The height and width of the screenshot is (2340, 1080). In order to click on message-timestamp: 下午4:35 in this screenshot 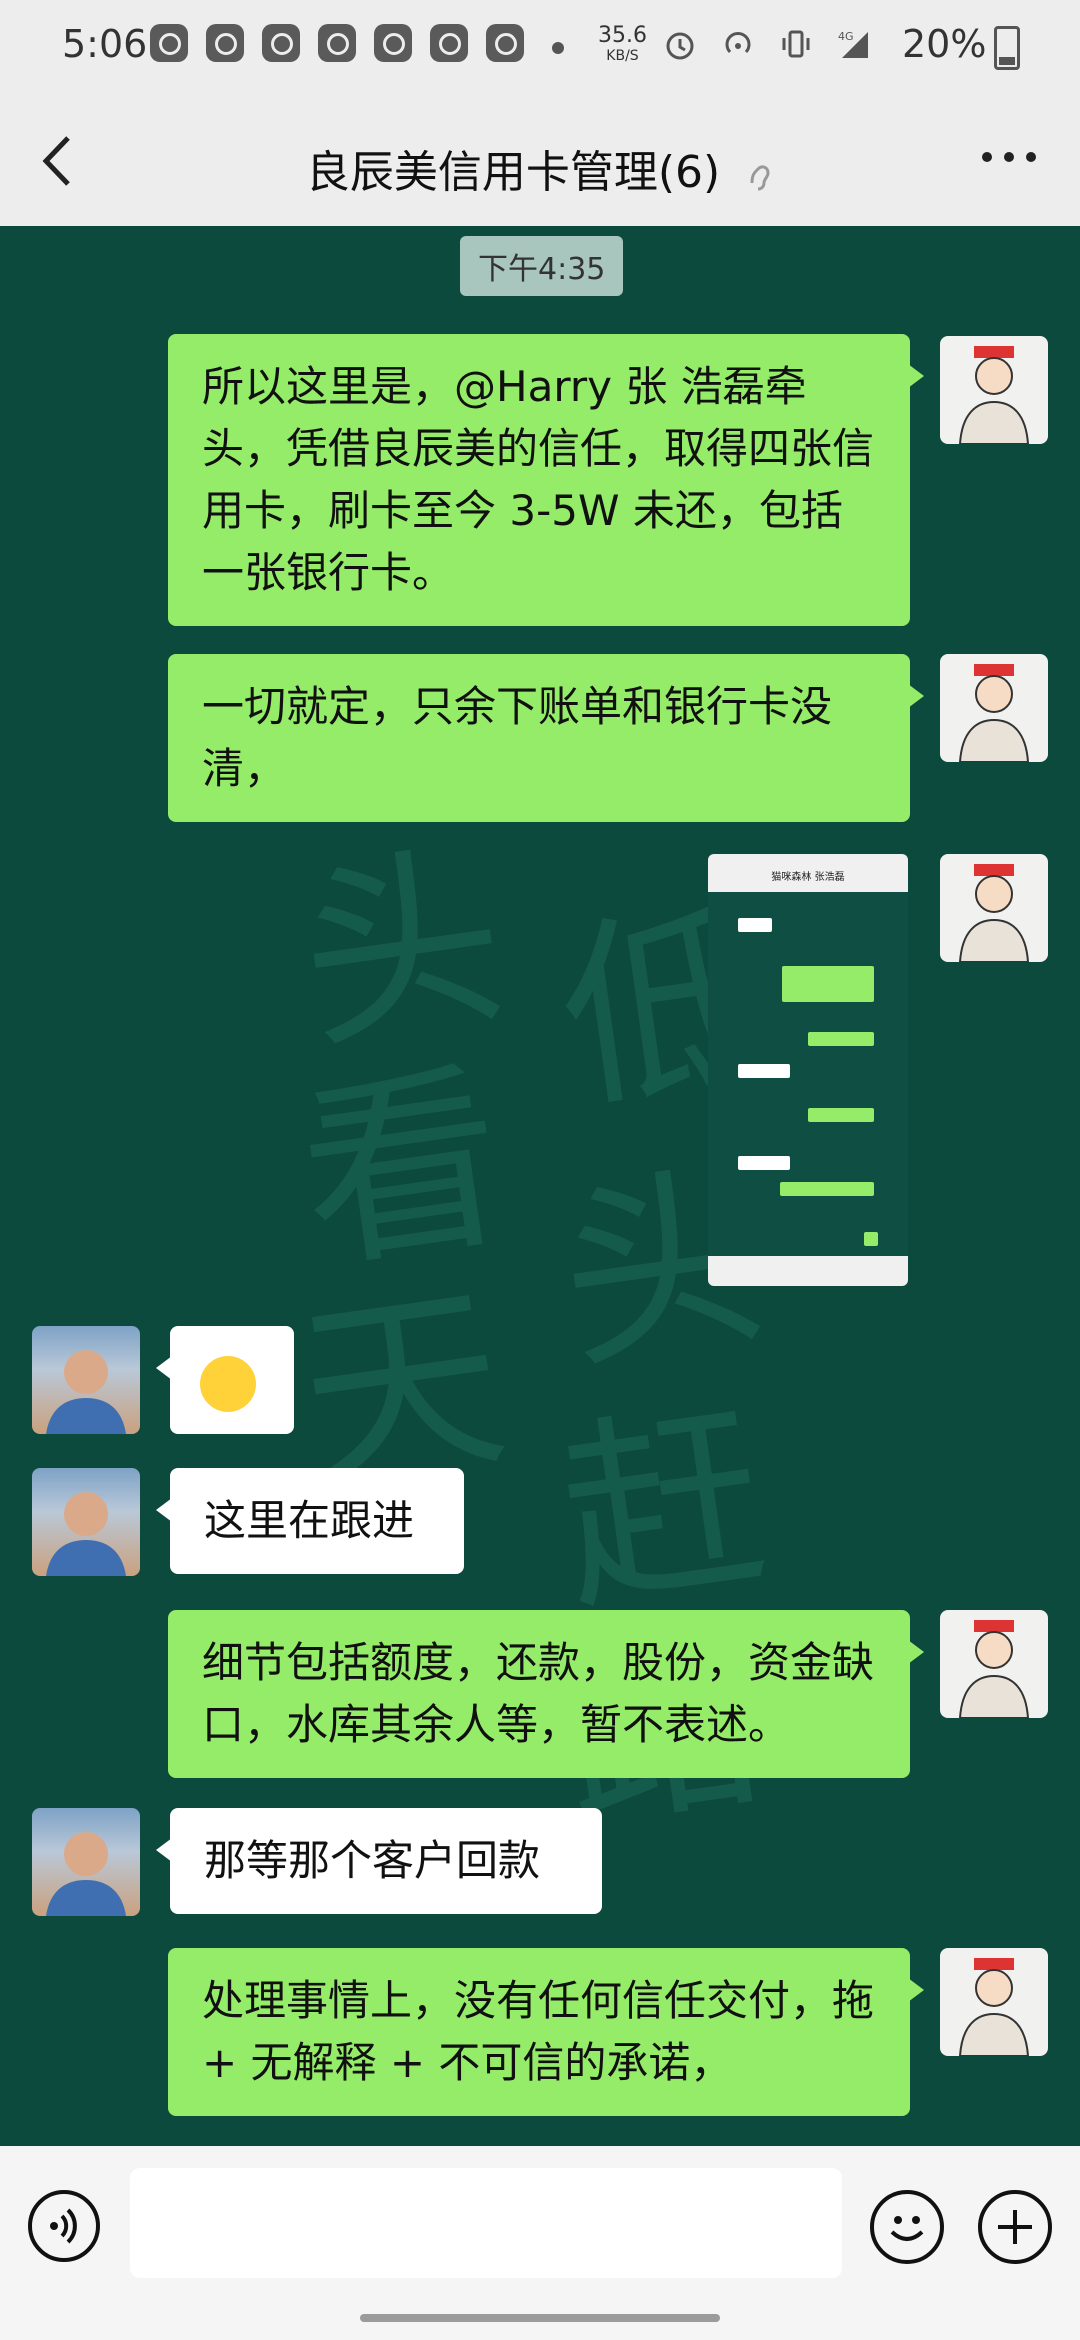, I will do `click(542, 266)`.